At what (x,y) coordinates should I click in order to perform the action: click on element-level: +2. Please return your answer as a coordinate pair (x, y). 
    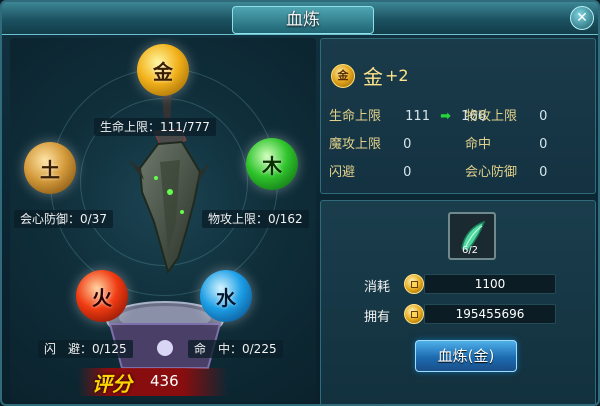
    Looking at the image, I should click on (397, 75).